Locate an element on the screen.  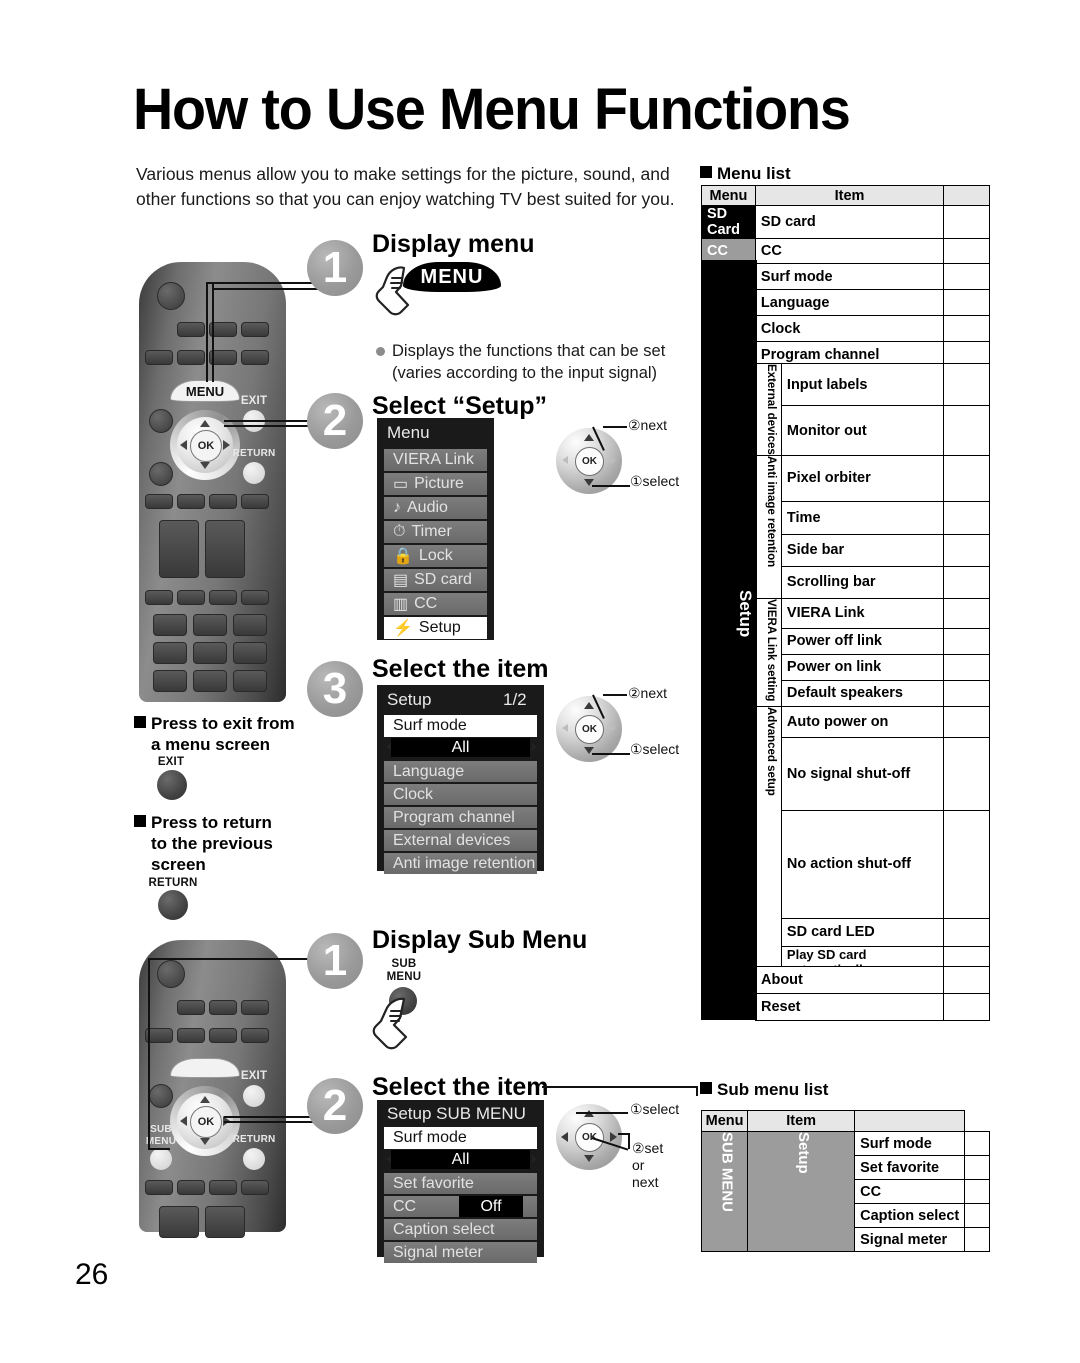
osd-item-lock: 🔒 Lock is located at coordinates (435, 556).